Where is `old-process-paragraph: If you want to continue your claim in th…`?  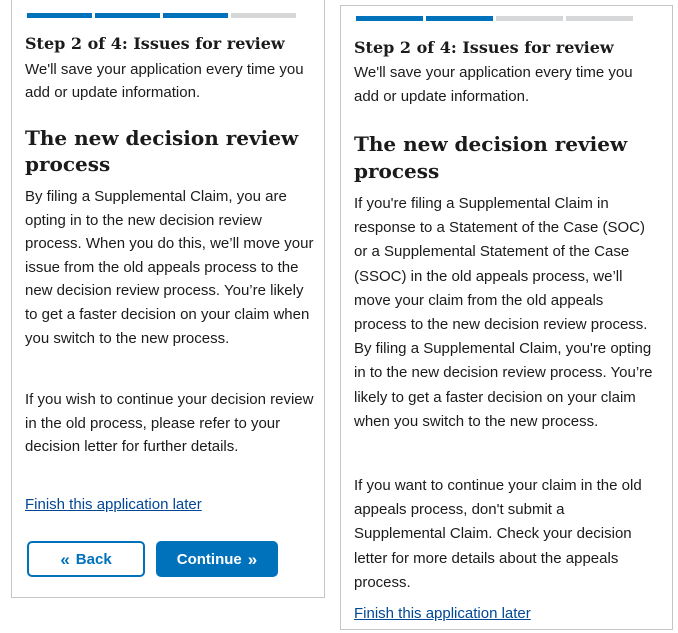
old-process-paragraph: If you want to continue your claim in th… is located at coordinates (498, 534).